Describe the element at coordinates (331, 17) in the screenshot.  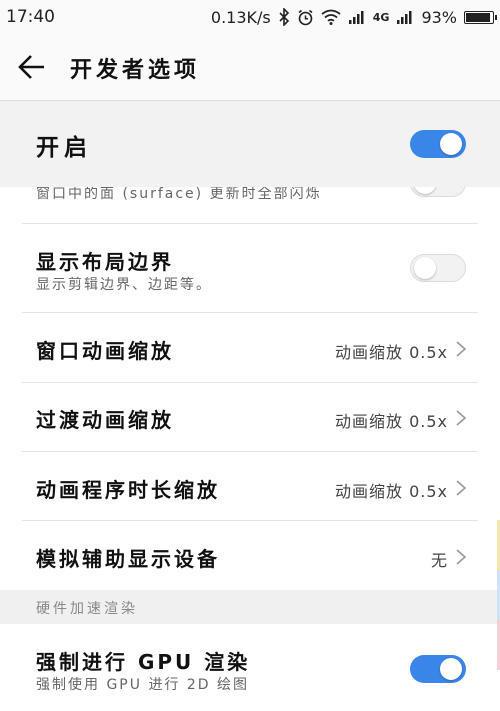
I see `wifi-icon` at that location.